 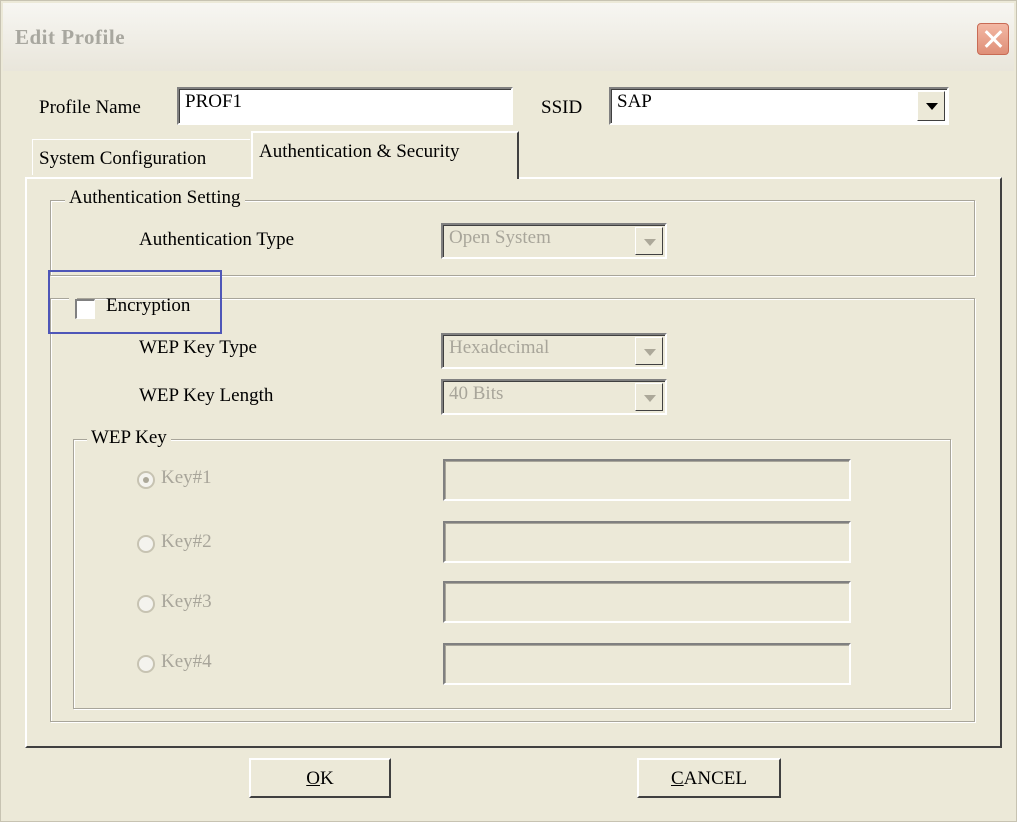 What do you see at coordinates (779, 106) in the screenshot?
I see `ssid-dropdown: SAP` at bounding box center [779, 106].